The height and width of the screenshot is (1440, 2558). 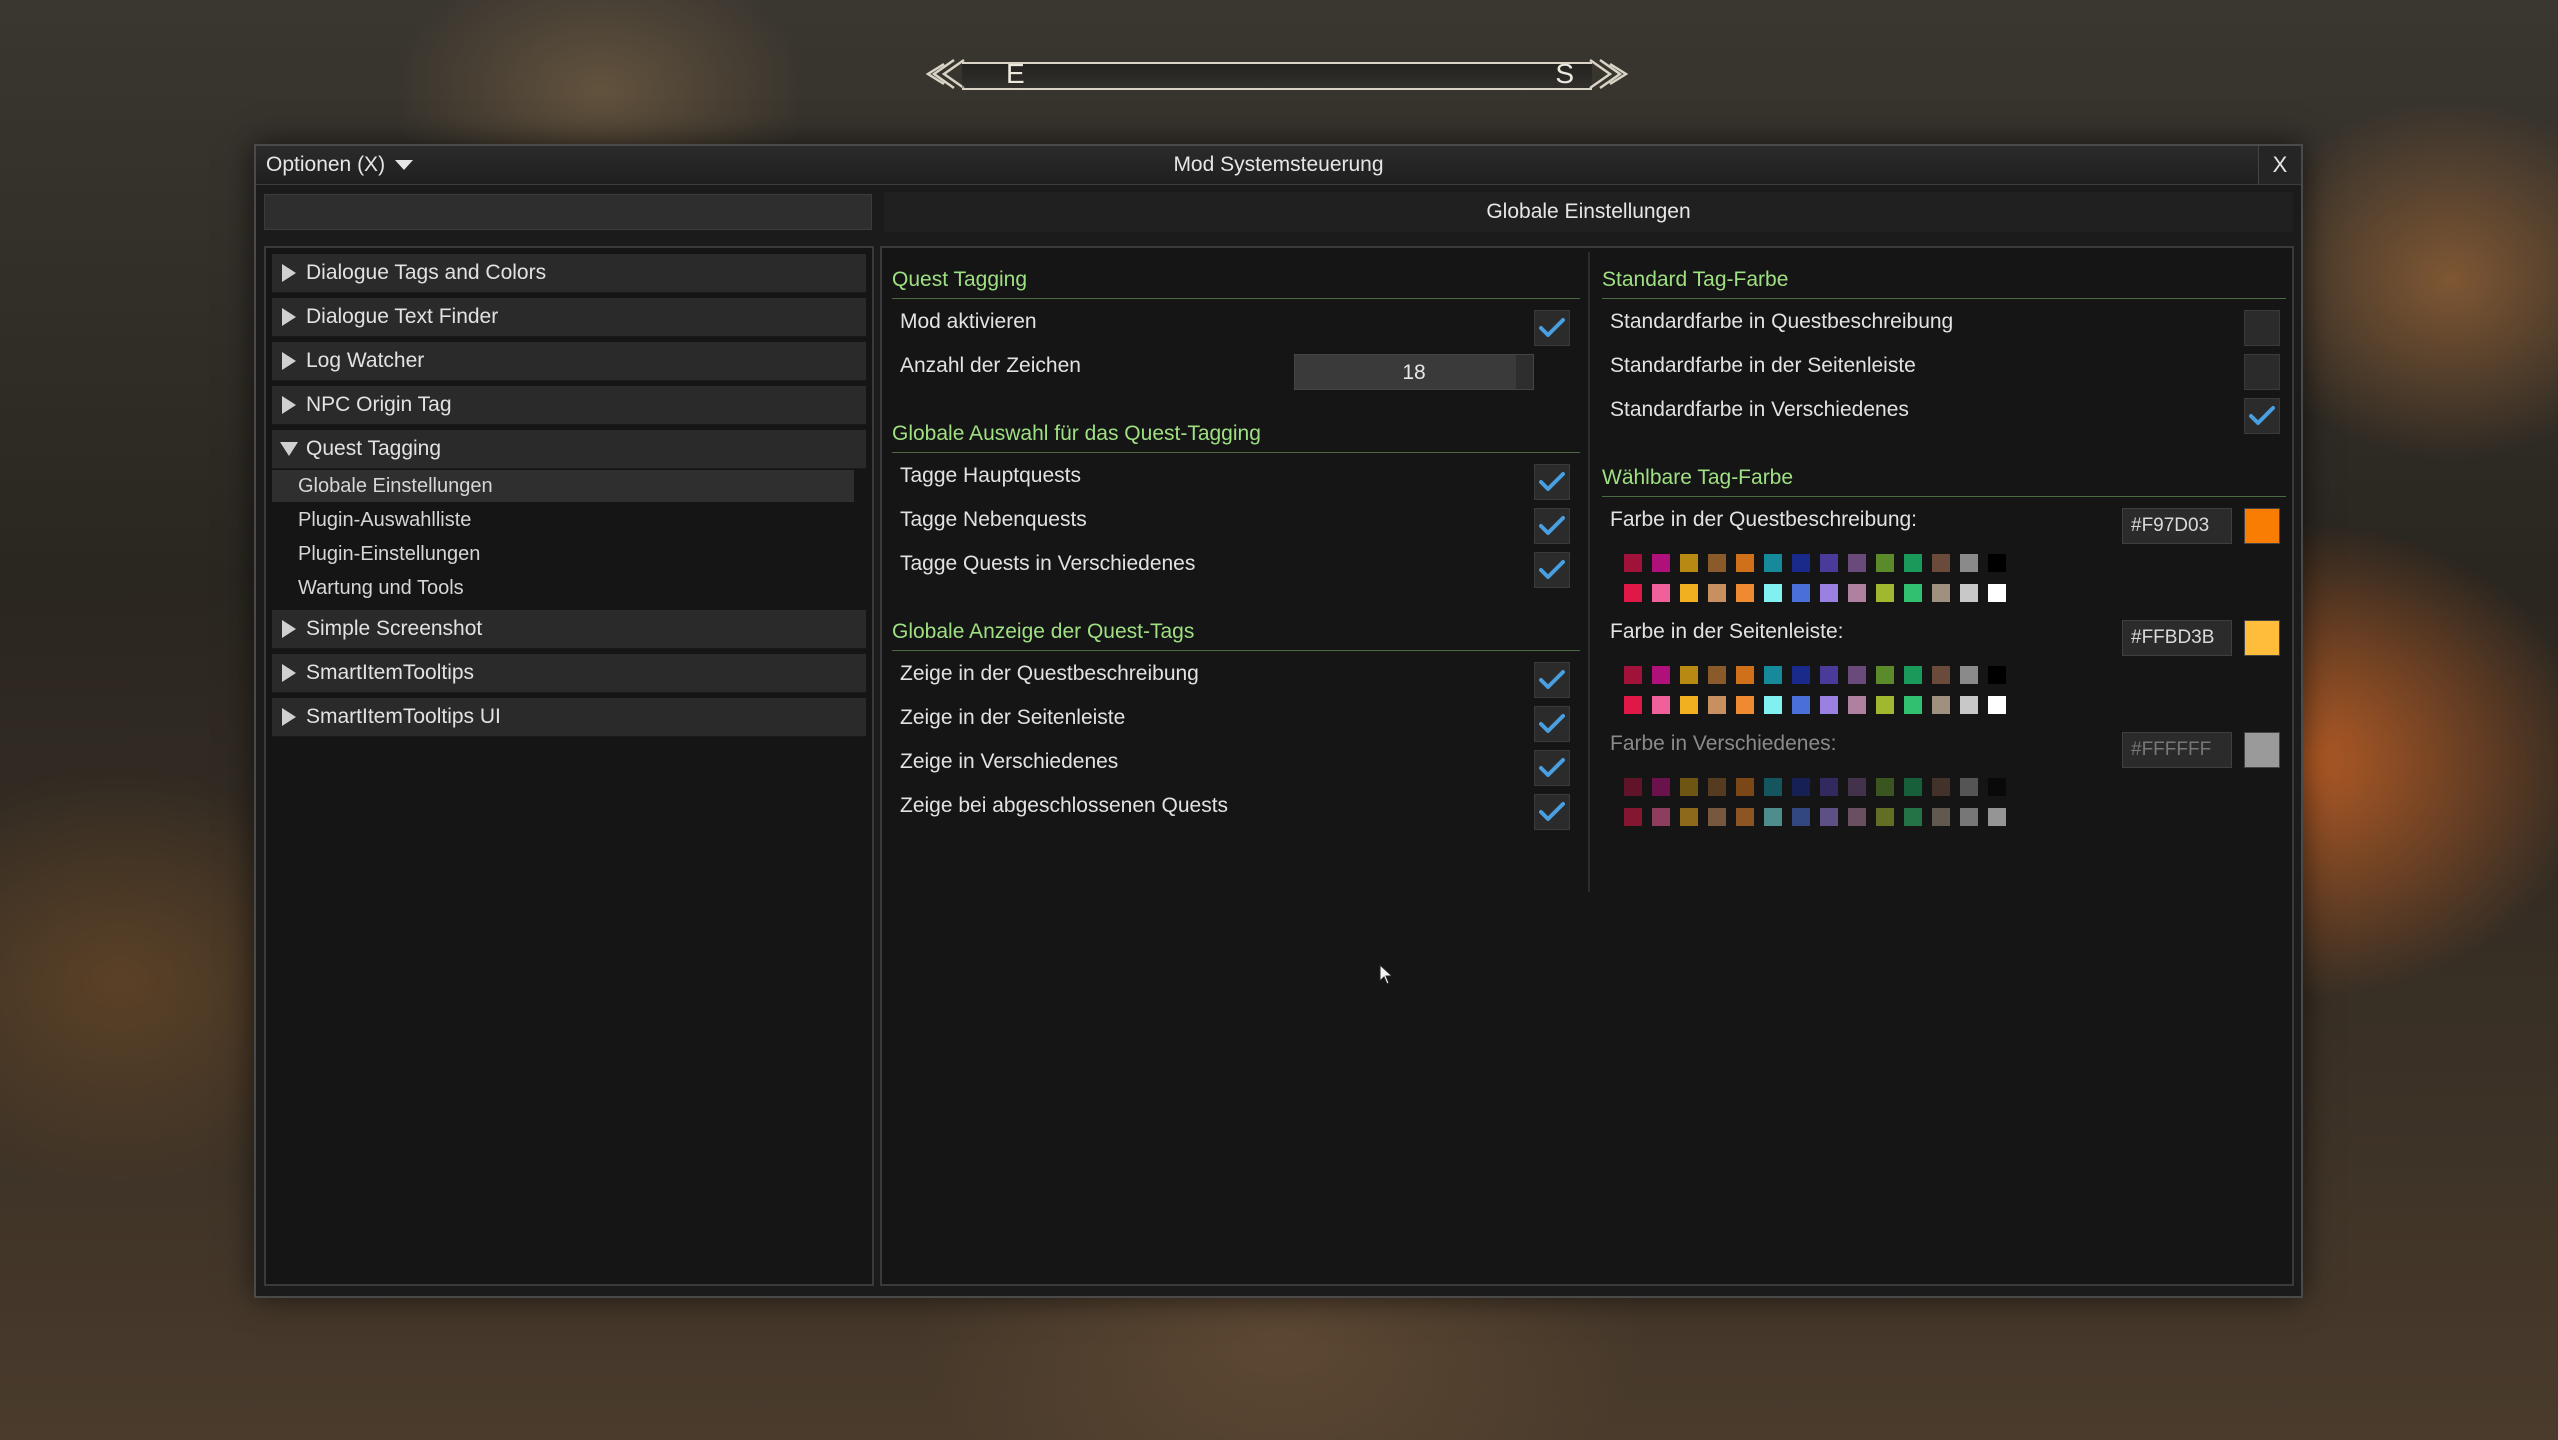 I want to click on zeige-abgeschlossen-checkbox, so click(x=1552, y=812).